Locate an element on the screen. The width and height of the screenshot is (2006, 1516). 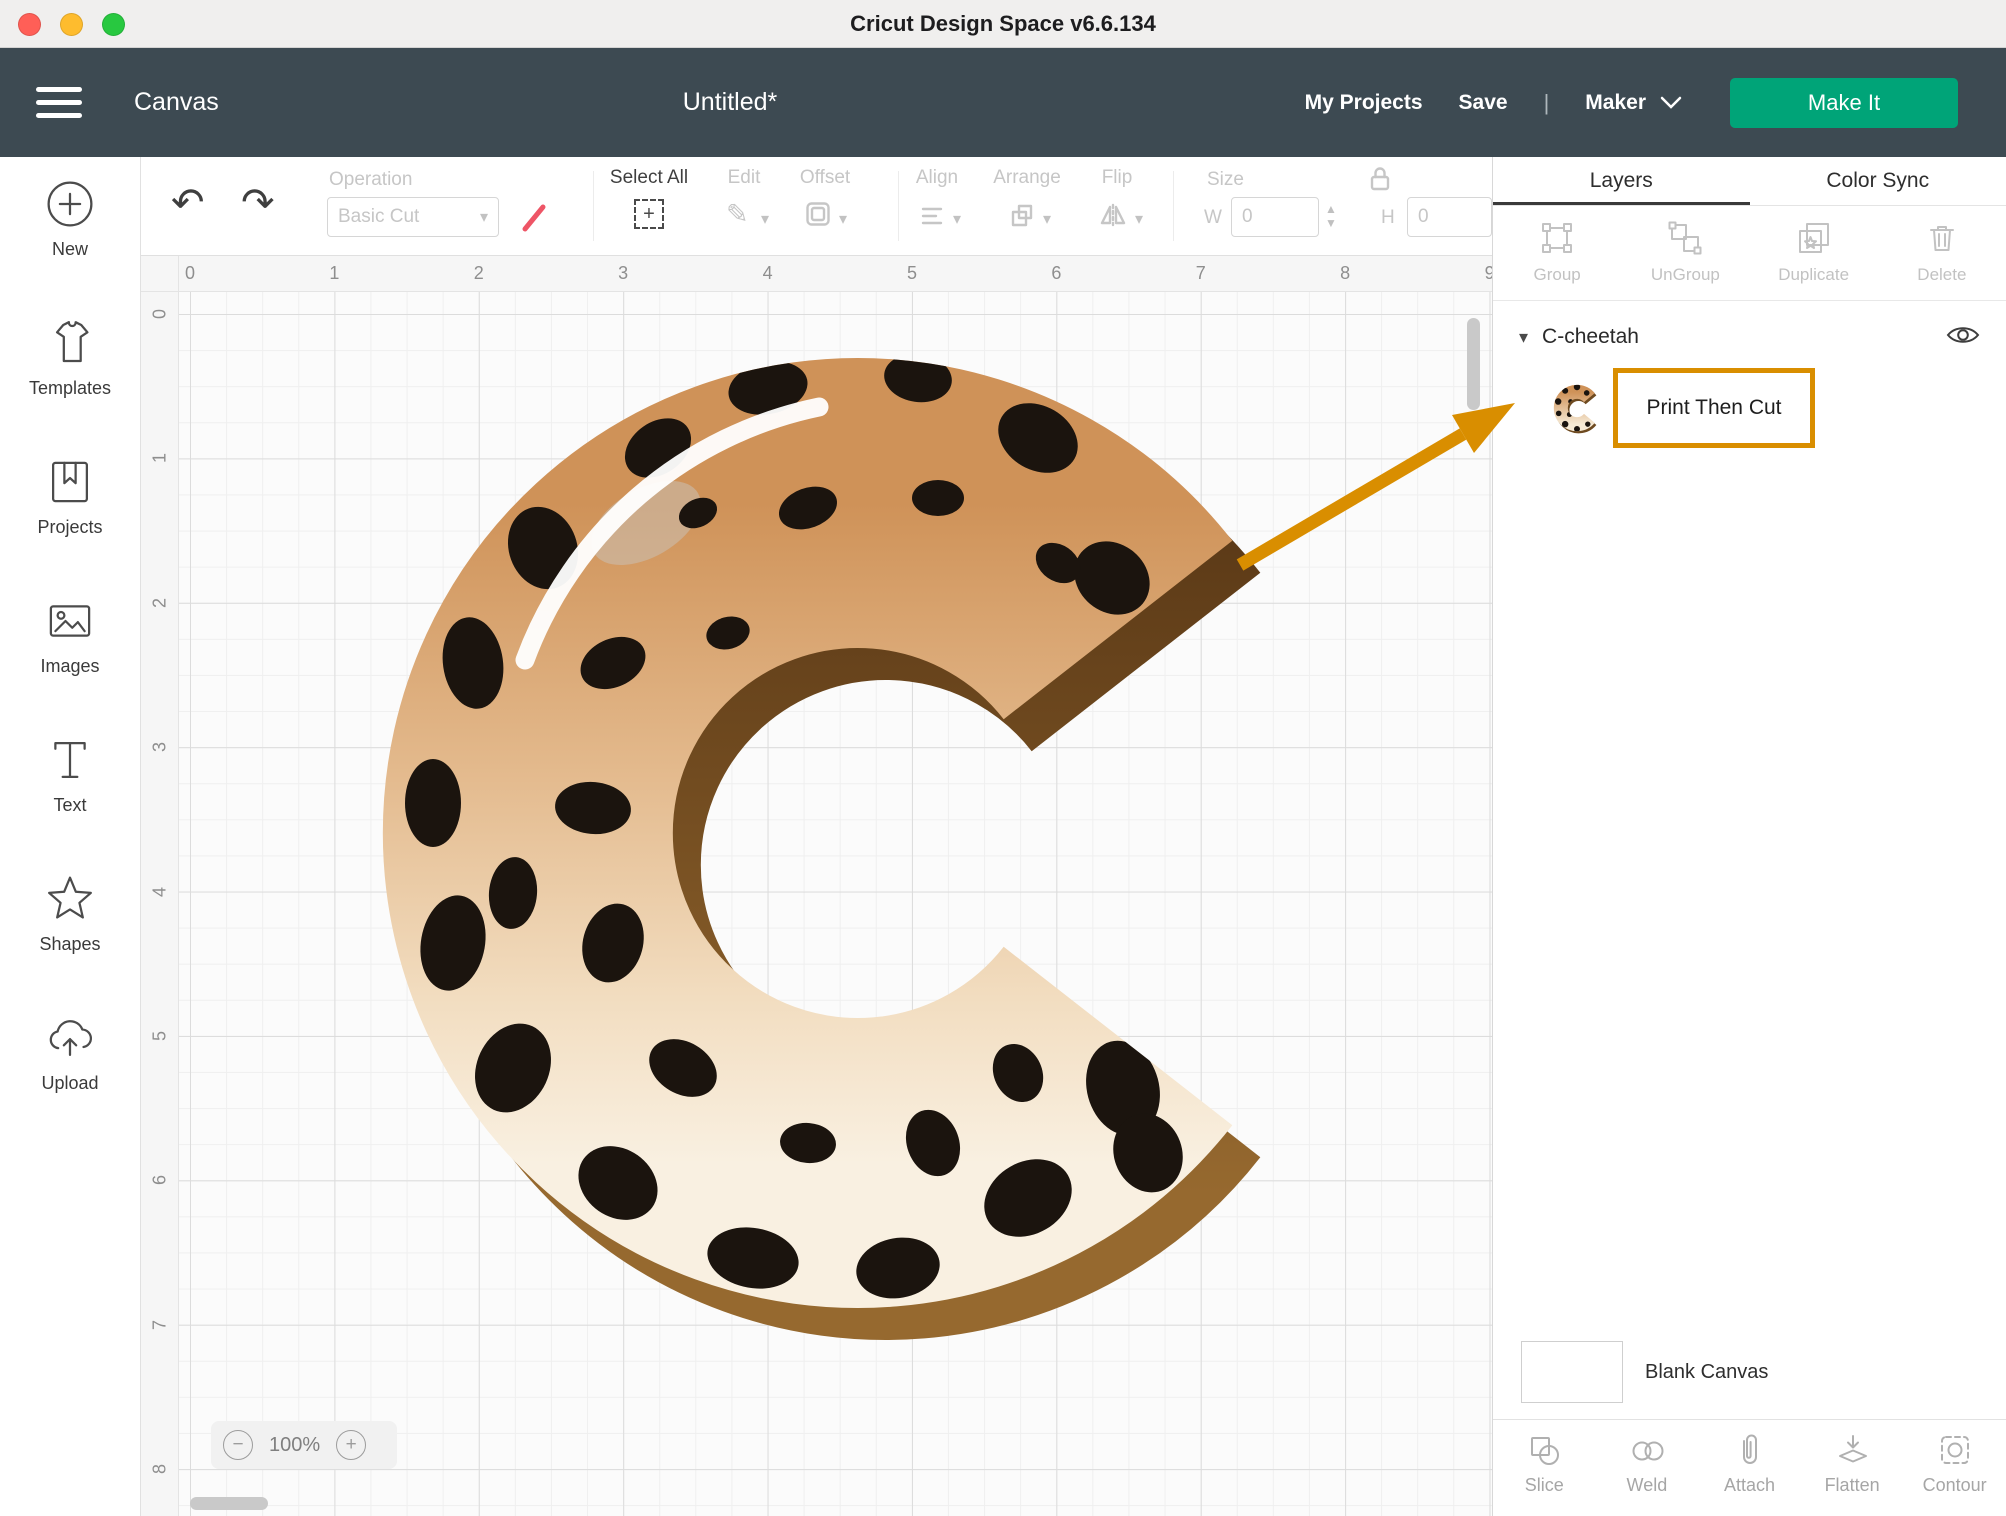
ungroup-icon is located at coordinates (1685, 238).